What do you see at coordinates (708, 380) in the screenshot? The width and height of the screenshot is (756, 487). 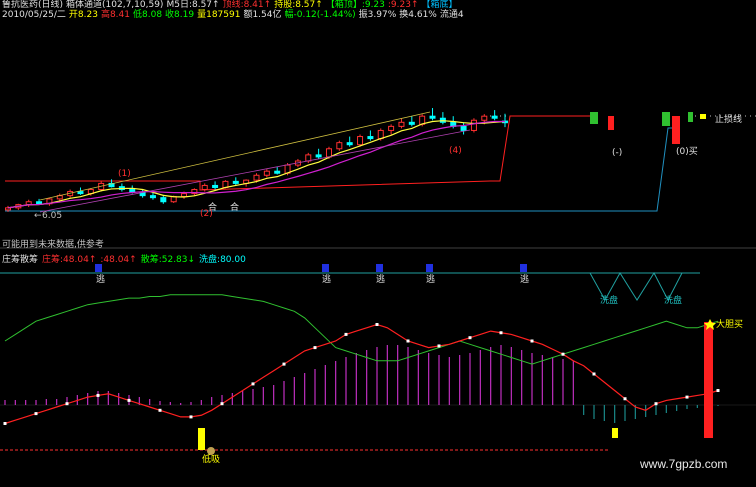 I see `big-buy-bar` at bounding box center [708, 380].